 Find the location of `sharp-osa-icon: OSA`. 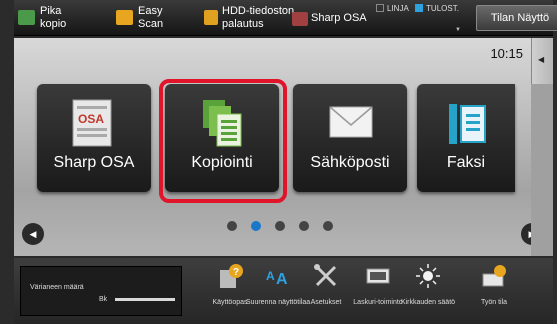

sharp-osa-icon: OSA is located at coordinates (92, 123).